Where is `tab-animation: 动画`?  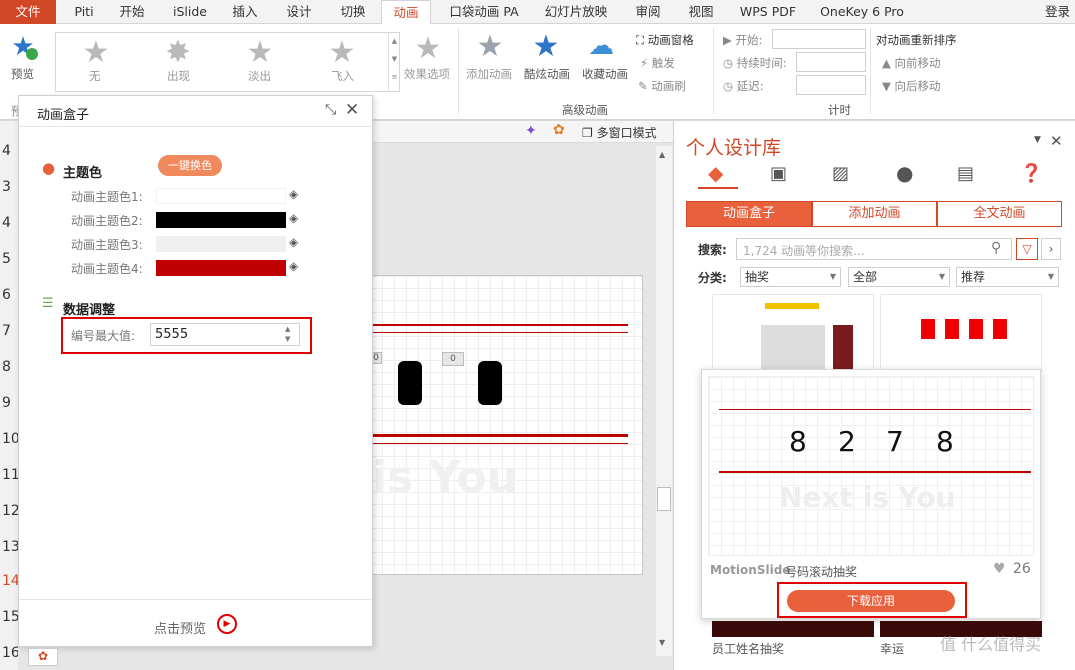 tab-animation: 动画 is located at coordinates (406, 12).